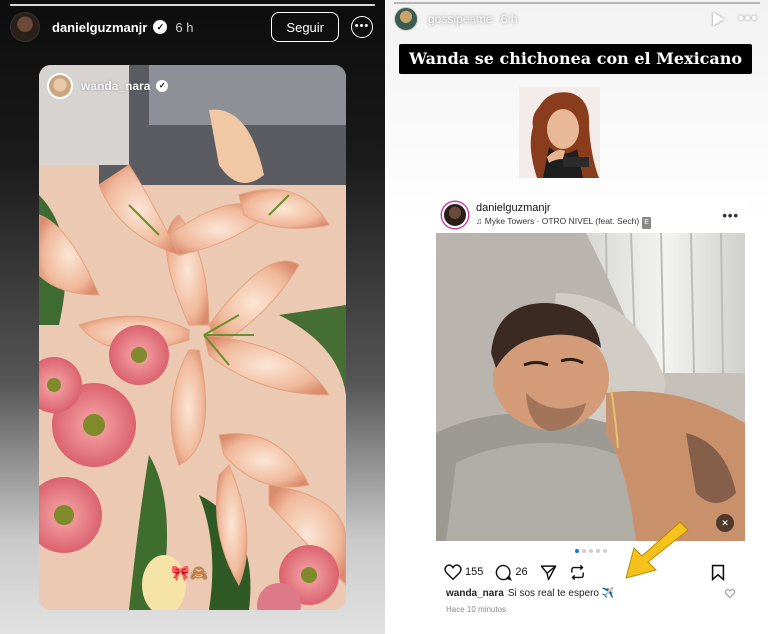 The width and height of the screenshot is (768, 634). Describe the element at coordinates (475, 593) in the screenshot. I see `caption-username: wanda_nara` at that location.